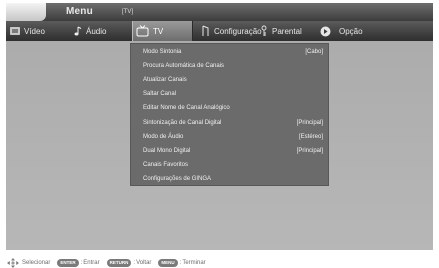  What do you see at coordinates (351, 31) in the screenshot?
I see `tab-opcao-label: Opção` at bounding box center [351, 31].